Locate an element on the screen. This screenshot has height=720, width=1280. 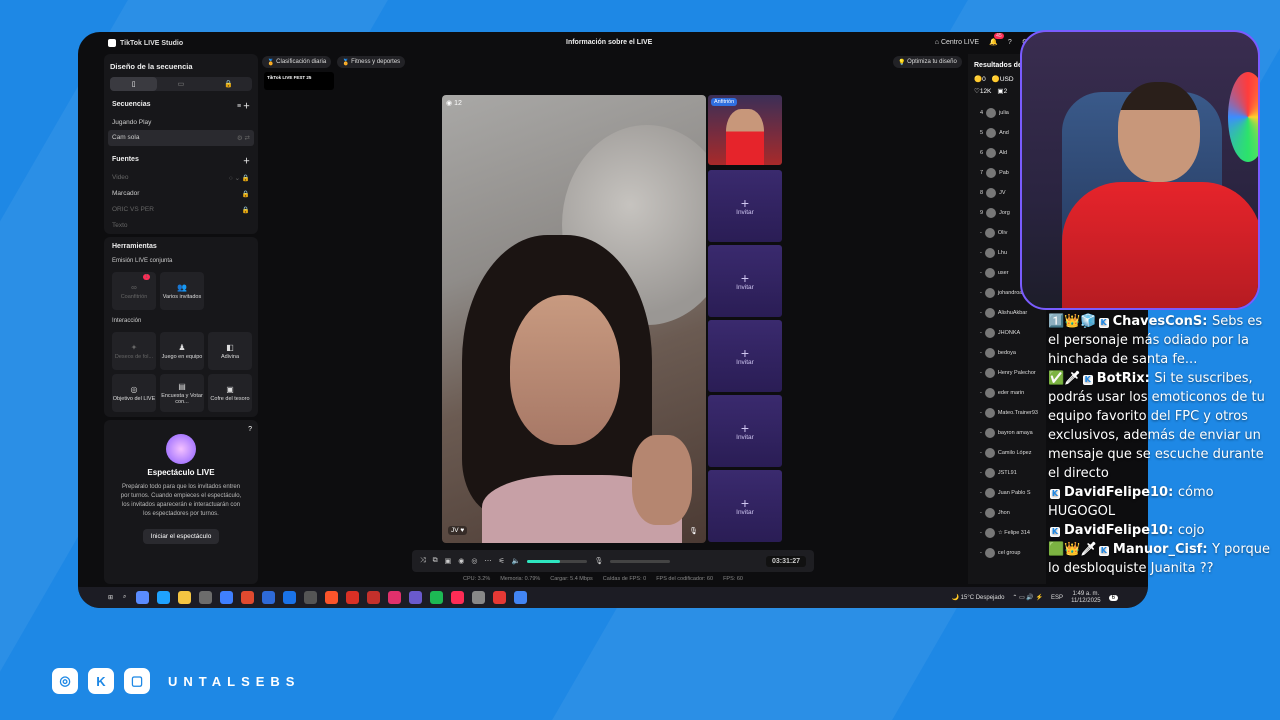
optimize-chip: 💡 Optimiza tu diseño is located at coordinates (927, 62).